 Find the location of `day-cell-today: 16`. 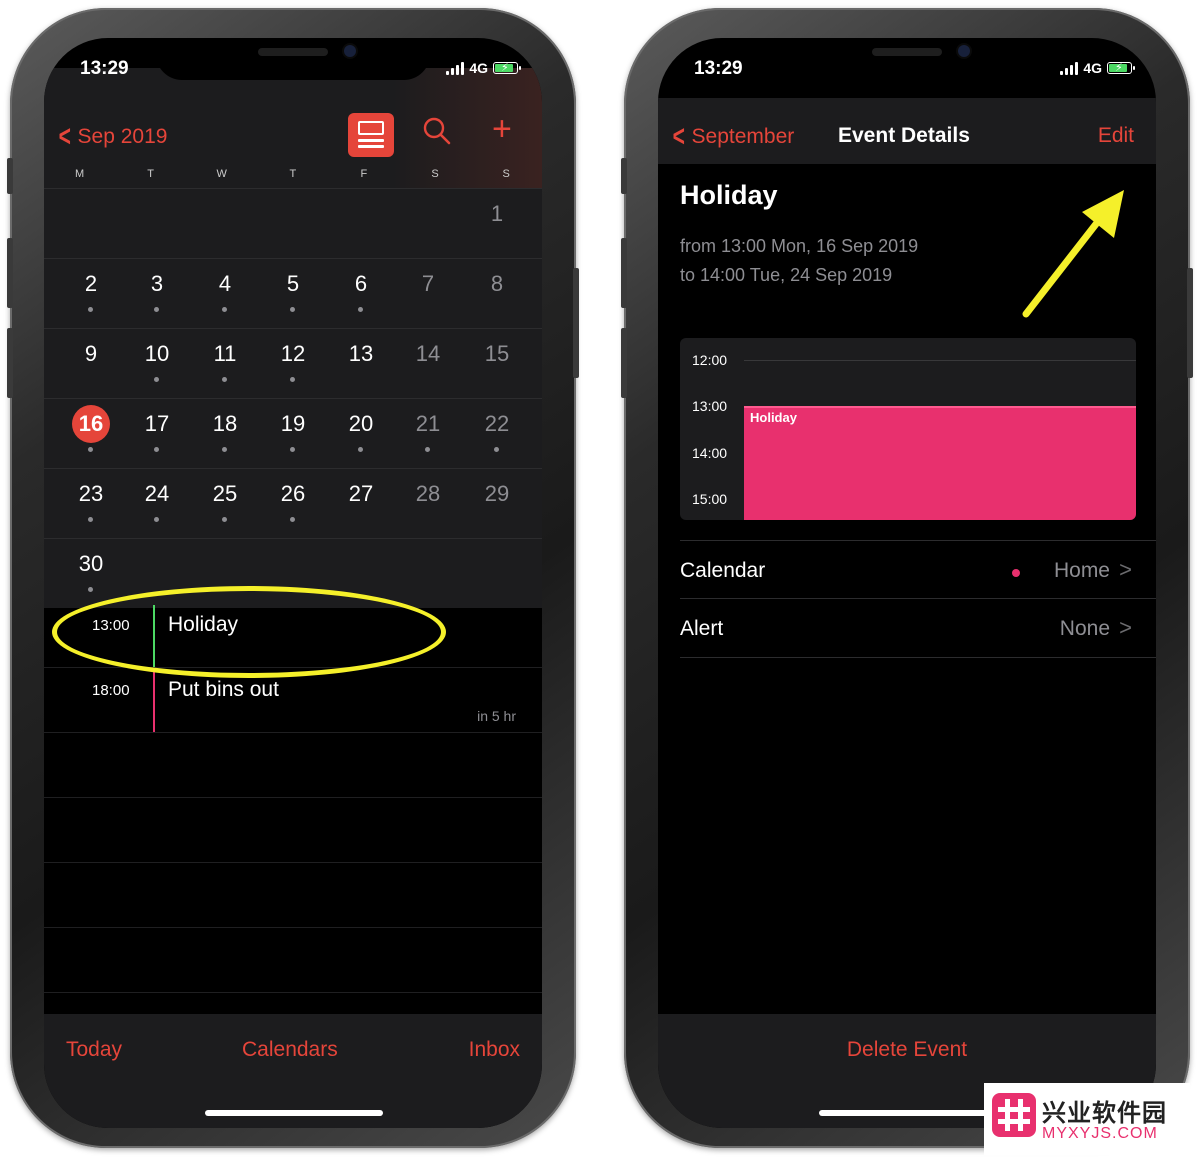

day-cell-today: 16 is located at coordinates (91, 428).